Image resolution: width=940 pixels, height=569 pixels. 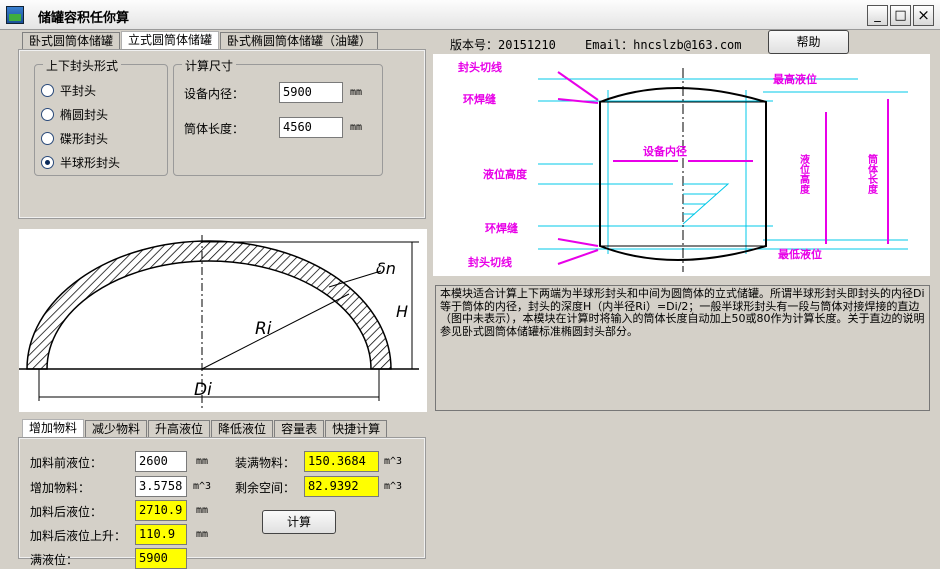 What do you see at coordinates (808, 42) in the screenshot?
I see `help-button: 帮助` at bounding box center [808, 42].